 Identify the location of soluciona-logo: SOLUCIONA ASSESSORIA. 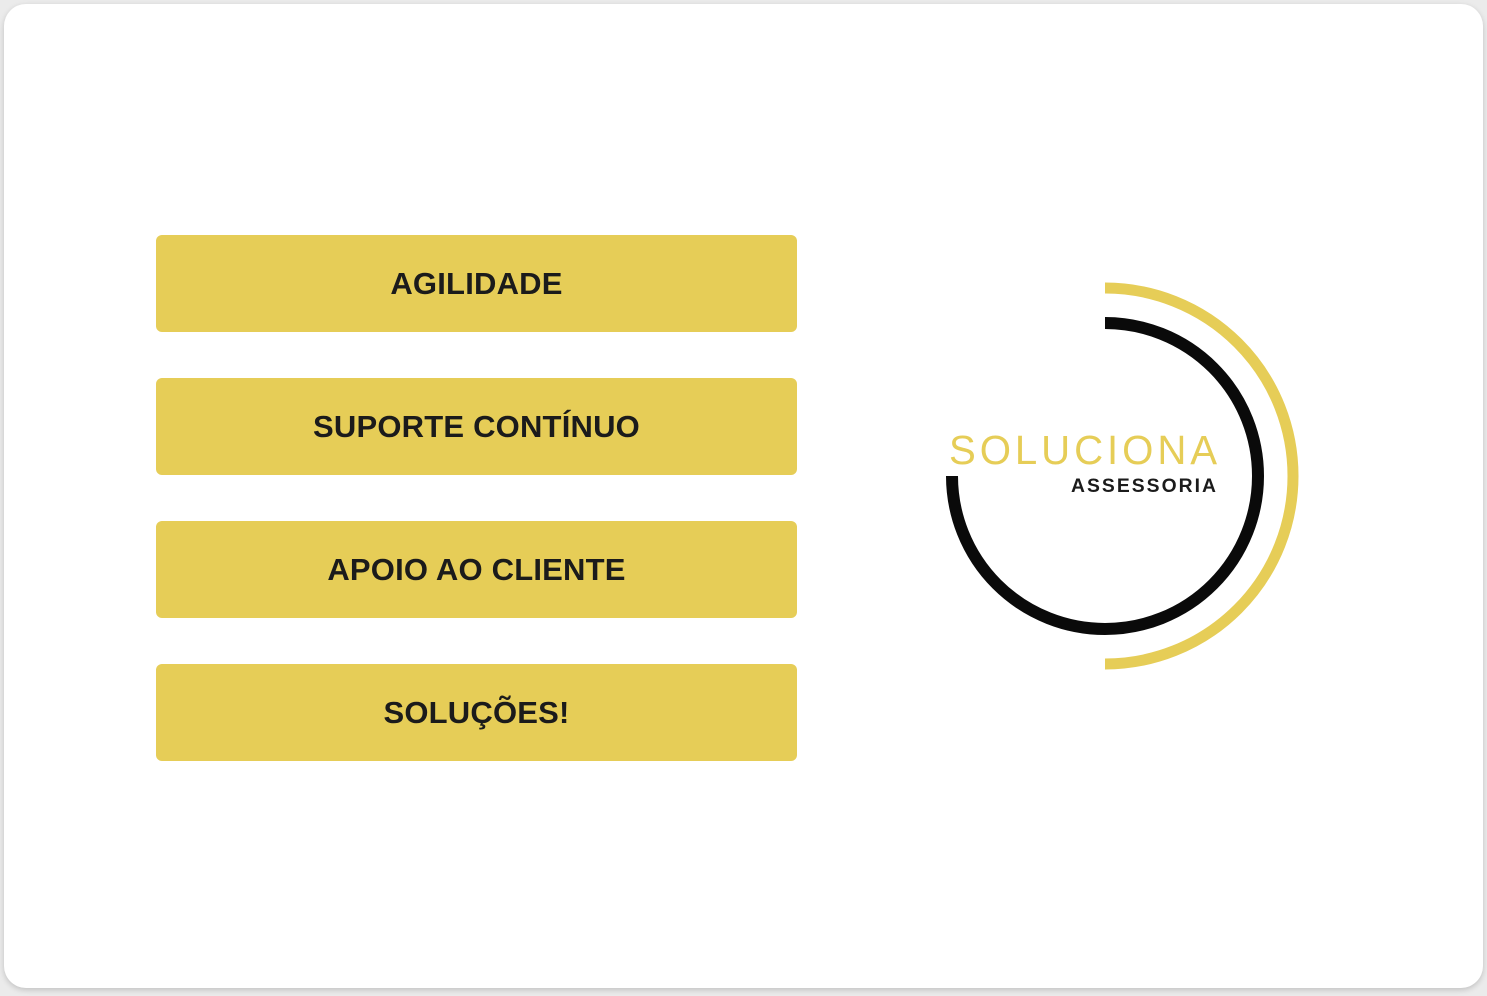
(1114, 479).